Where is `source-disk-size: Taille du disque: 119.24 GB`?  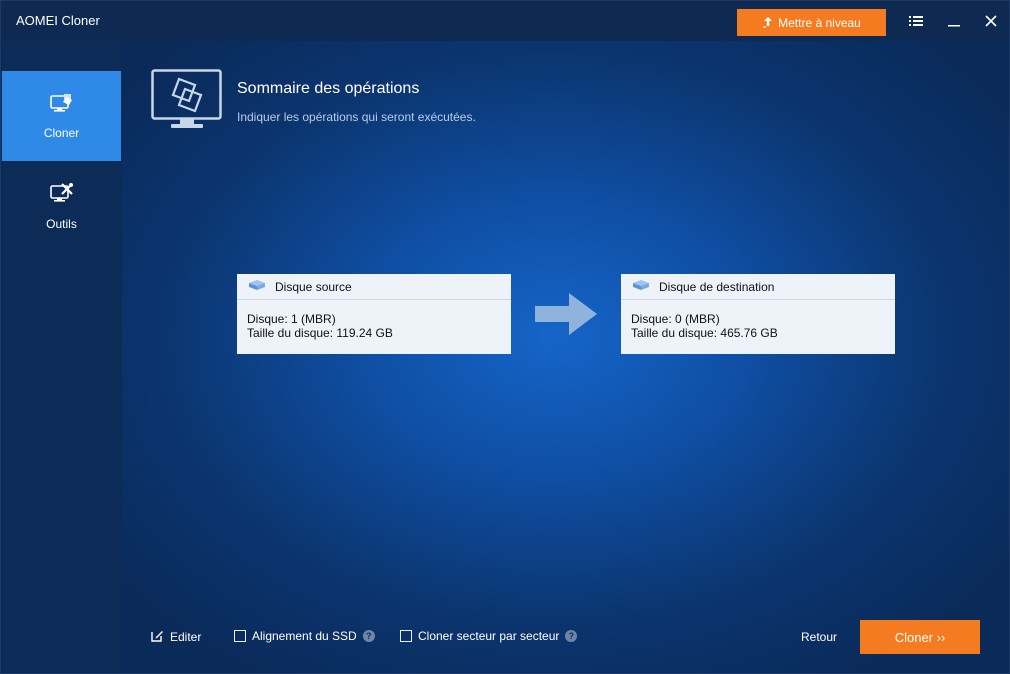 source-disk-size: Taille du disque: 119.24 GB is located at coordinates (320, 333).